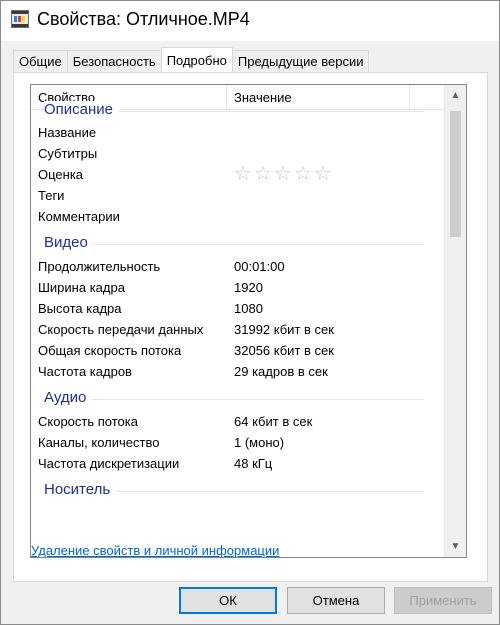 This screenshot has width=500, height=625. Describe the element at coordinates (284, 350) in the screenshot. I see `property-value: 32056 кбит в сек` at that location.